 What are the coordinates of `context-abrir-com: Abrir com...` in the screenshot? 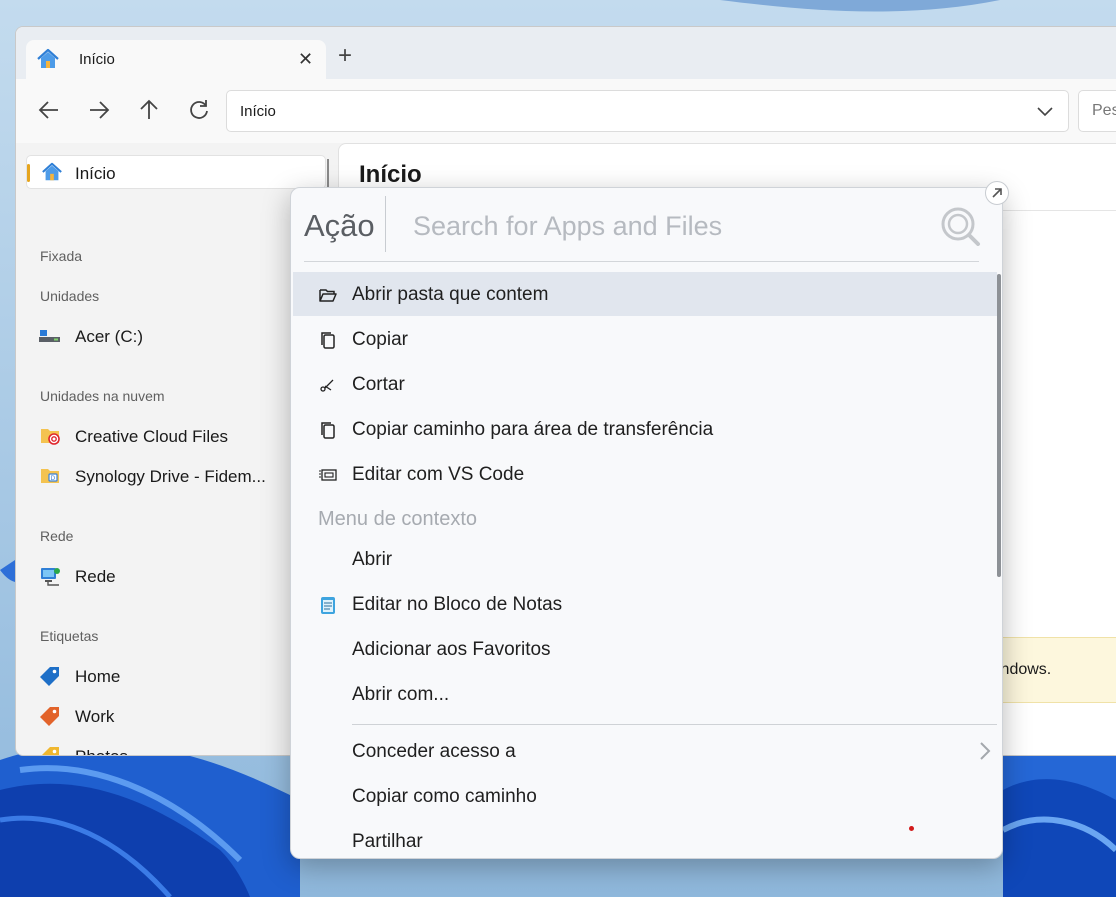 It's located at (645, 694).